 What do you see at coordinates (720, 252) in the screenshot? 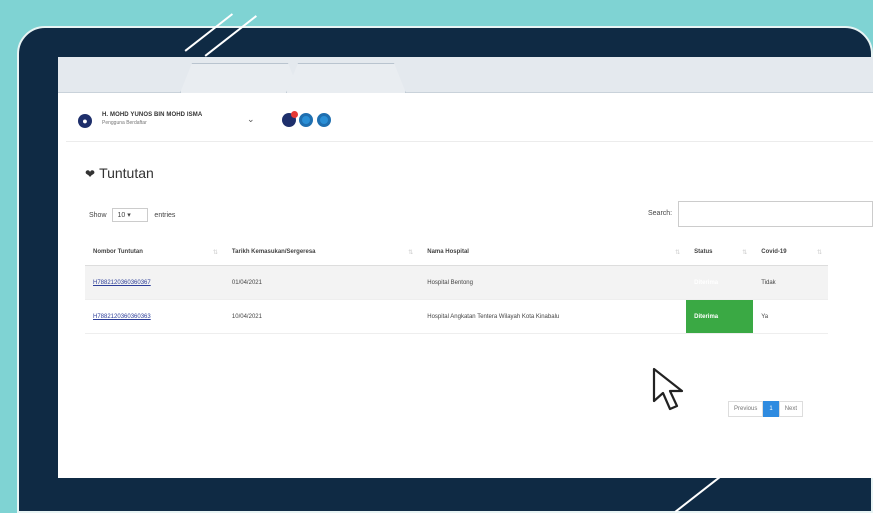
I see `column-header: Status ⇅` at bounding box center [720, 252].